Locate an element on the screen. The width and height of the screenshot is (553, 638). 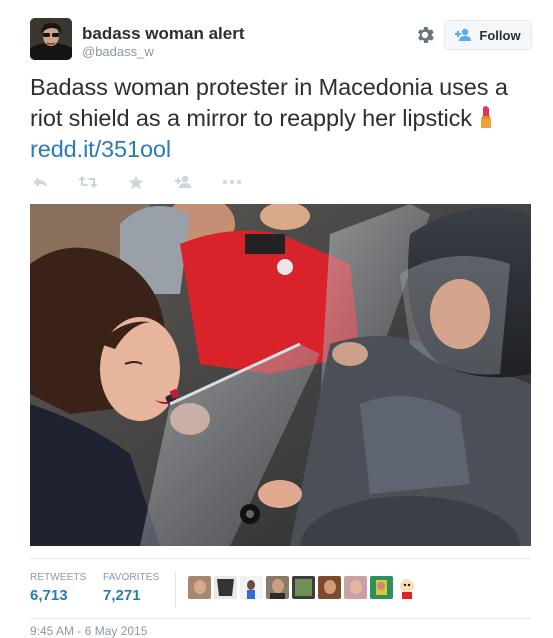
retweets-count: 6,713 is located at coordinates (49, 595).